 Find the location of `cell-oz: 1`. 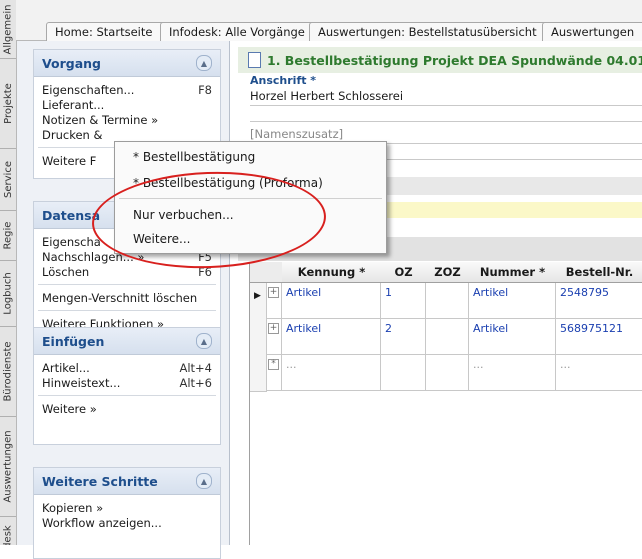

cell-oz: 1 is located at coordinates (403, 301).